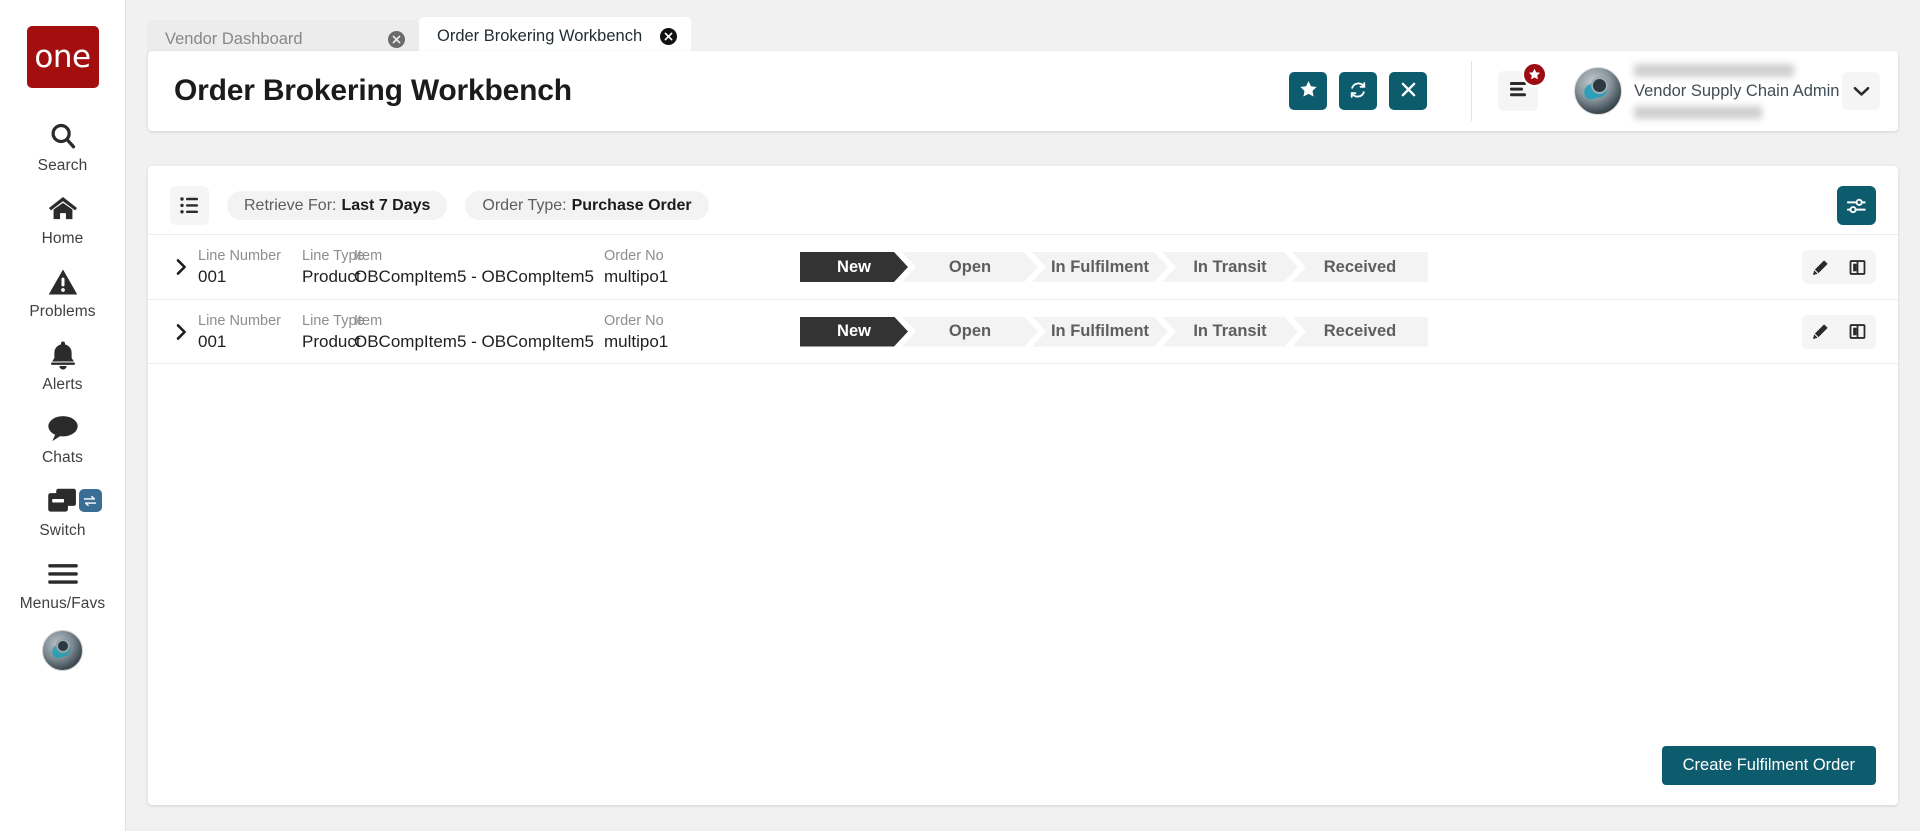 The image size is (1920, 831). Describe the element at coordinates (540, 35) in the screenshot. I see `tab-label: Order Brokering Workbench` at that location.